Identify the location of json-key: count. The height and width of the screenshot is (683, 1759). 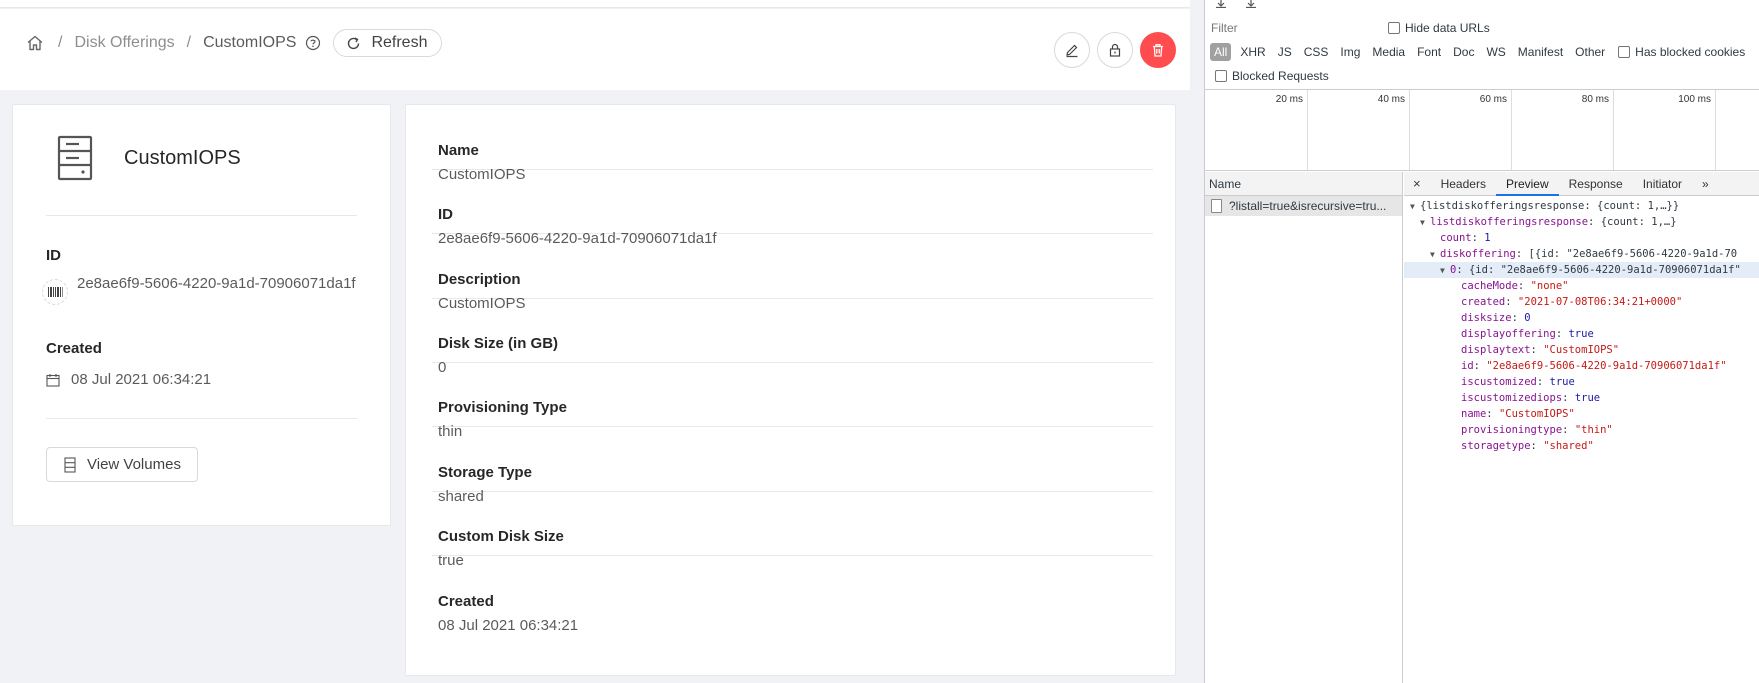
(1456, 238).